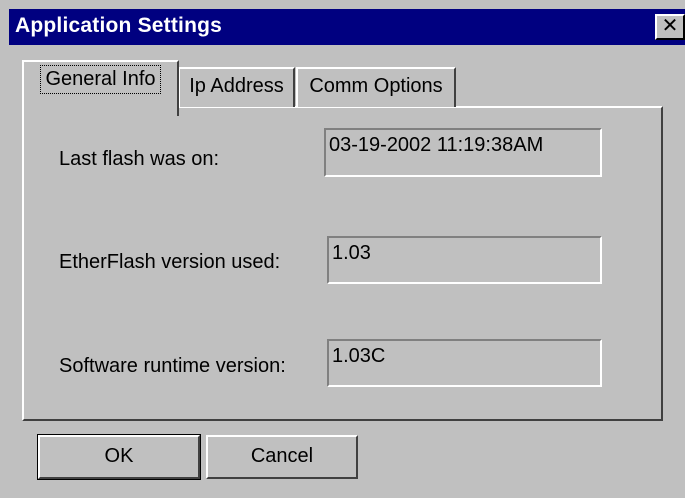 The height and width of the screenshot is (498, 685). Describe the element at coordinates (464, 363) in the screenshot. I see `software-runtime-value: 1.03C` at that location.